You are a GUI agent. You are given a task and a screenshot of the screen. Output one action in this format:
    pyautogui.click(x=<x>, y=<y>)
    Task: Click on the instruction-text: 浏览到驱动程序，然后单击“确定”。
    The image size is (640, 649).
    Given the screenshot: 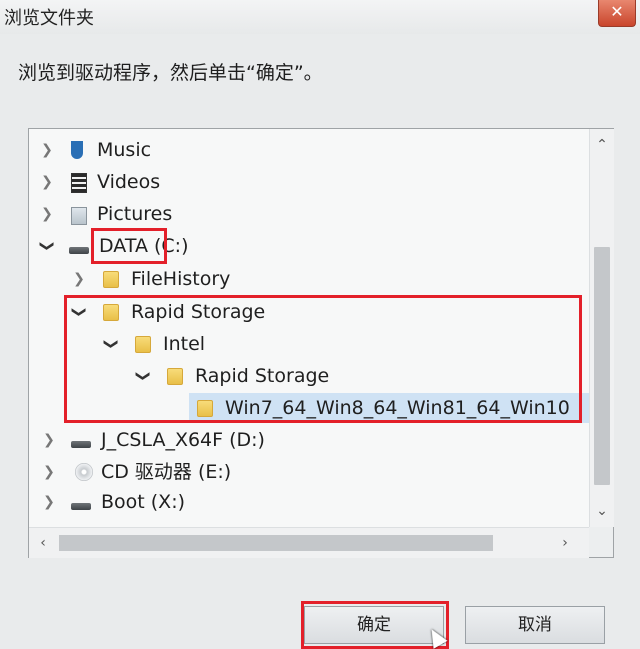 What is the action you would take?
    pyautogui.click(x=170, y=73)
    